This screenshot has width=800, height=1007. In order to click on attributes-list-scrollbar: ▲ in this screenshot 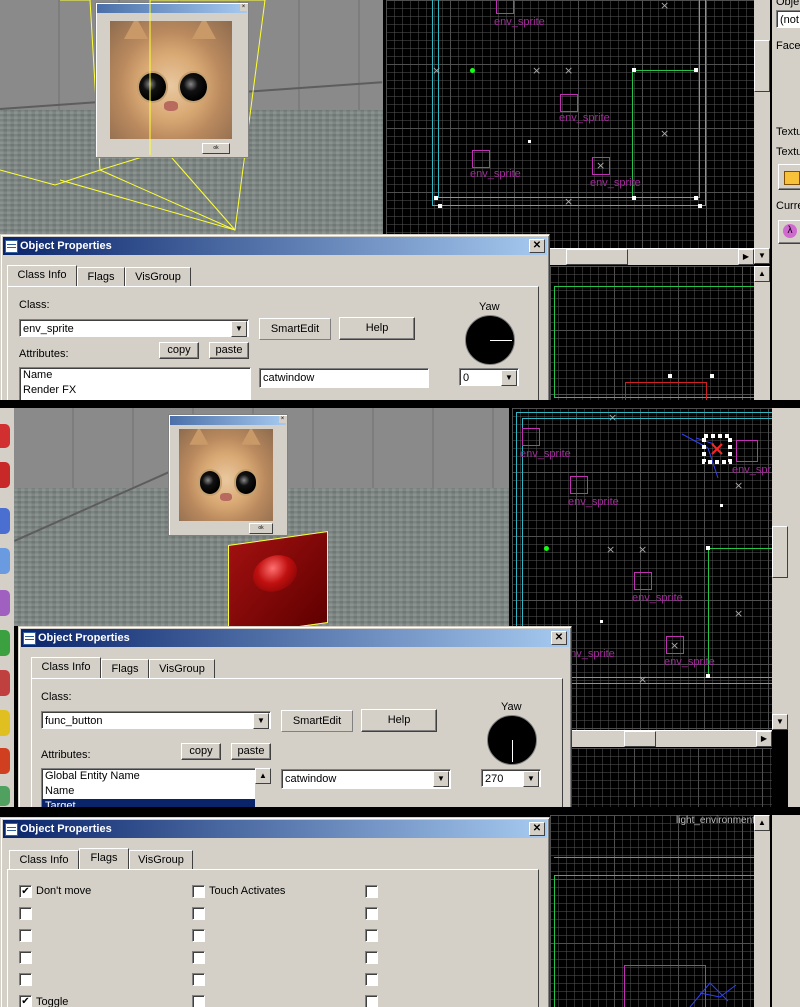, I will do `click(263, 787)`.